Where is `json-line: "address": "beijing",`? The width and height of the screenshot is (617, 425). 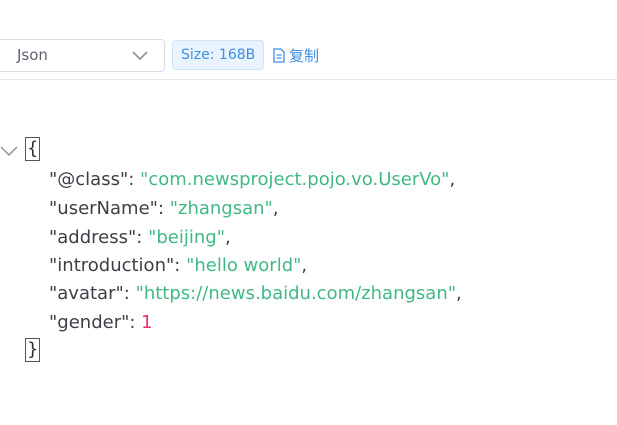 json-line: "address": "beijing", is located at coordinates (140, 238).